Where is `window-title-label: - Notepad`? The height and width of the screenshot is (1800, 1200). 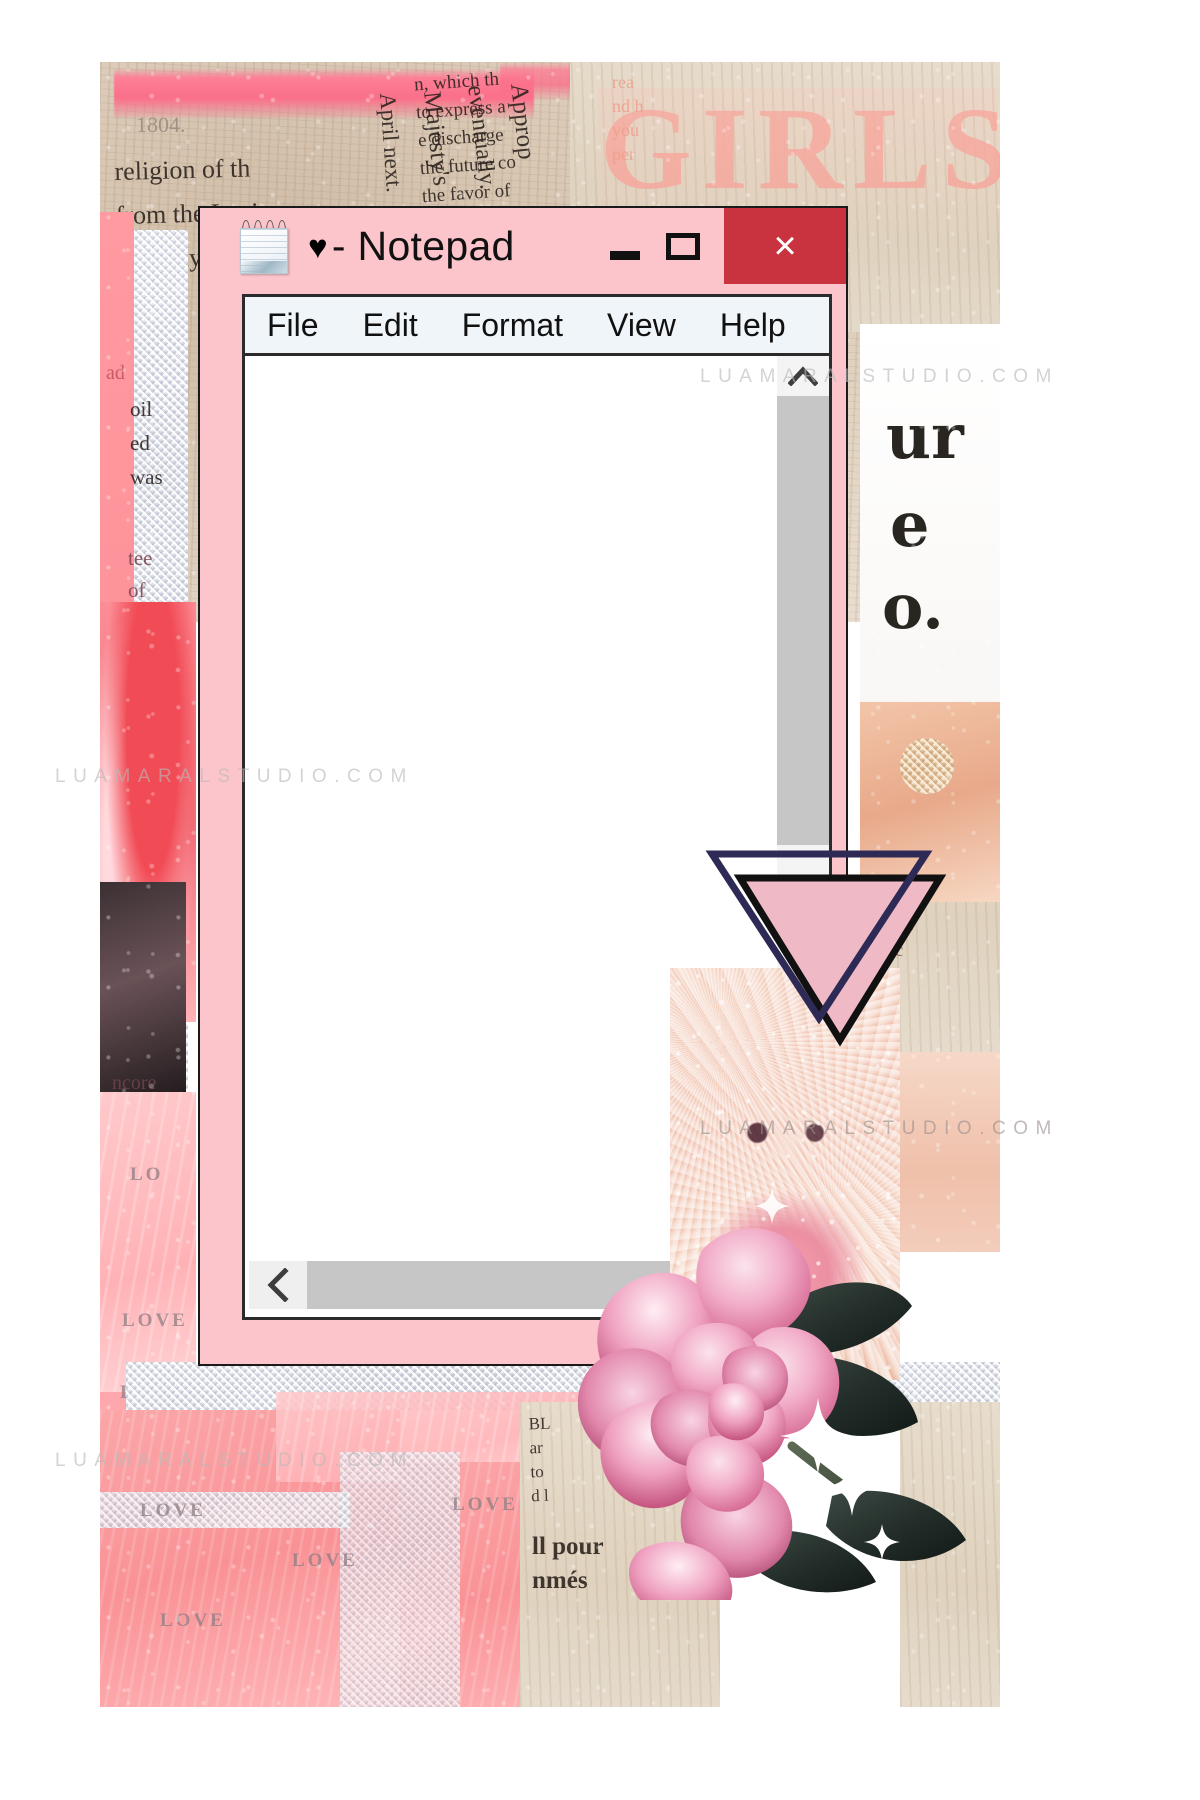 window-title-label: - Notepad is located at coordinates (423, 245).